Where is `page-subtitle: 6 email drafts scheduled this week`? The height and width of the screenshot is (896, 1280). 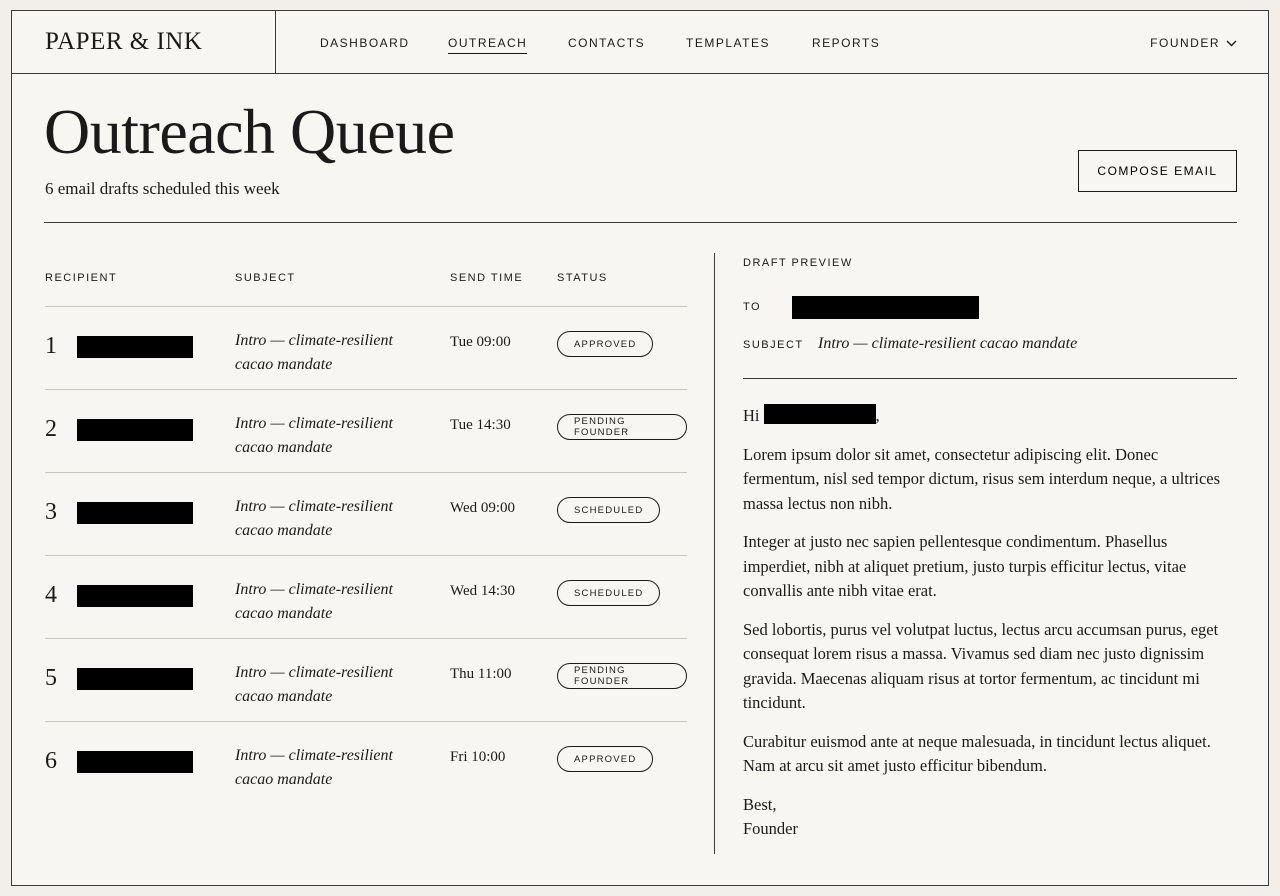 page-subtitle: 6 email drafts scheduled this week is located at coordinates (162, 188).